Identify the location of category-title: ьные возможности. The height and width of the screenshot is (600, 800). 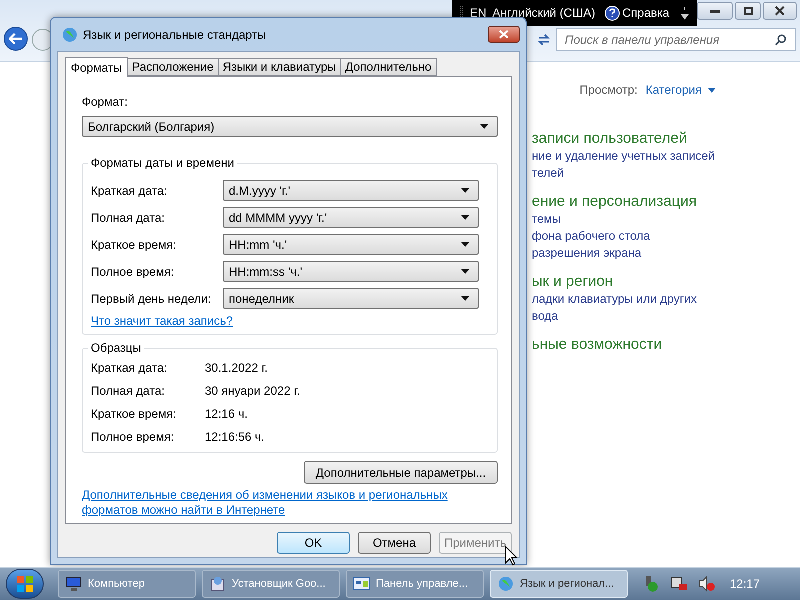
(666, 344).